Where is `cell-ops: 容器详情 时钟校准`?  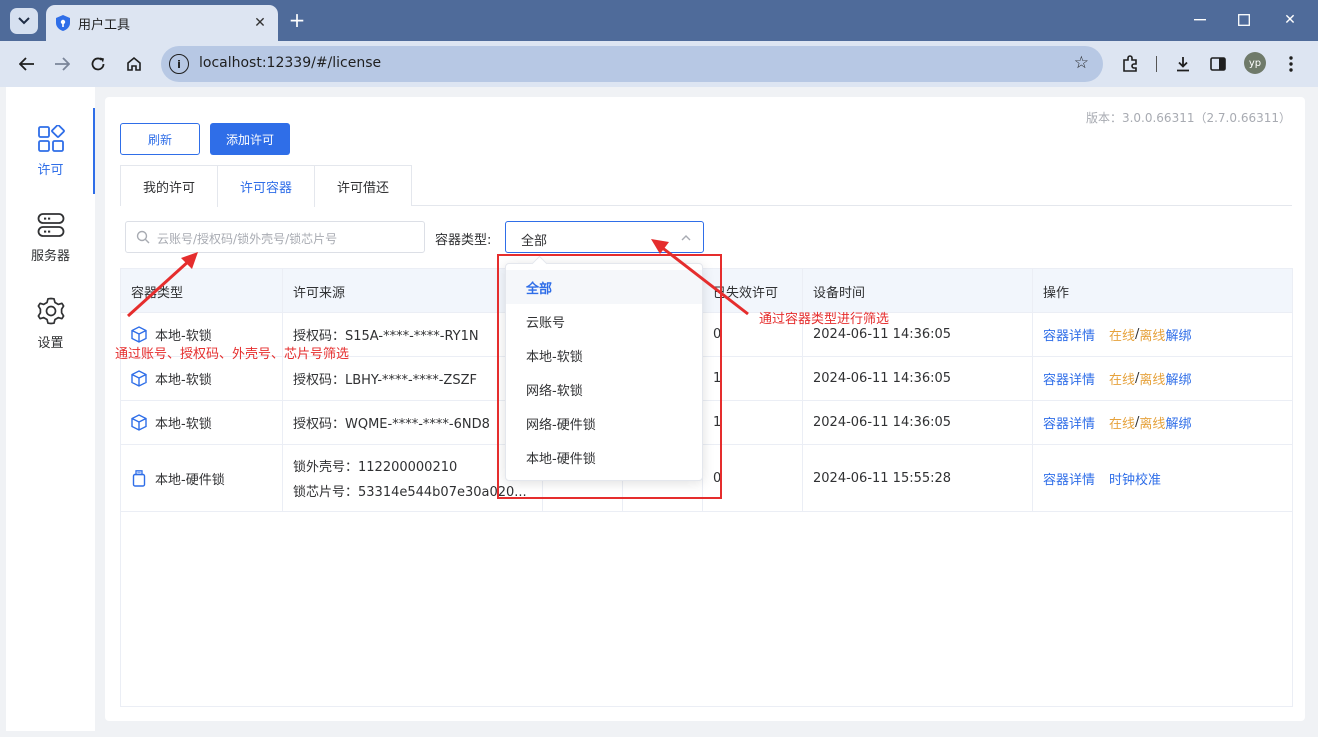 cell-ops: 容器详情 时钟校准 is located at coordinates (1162, 478).